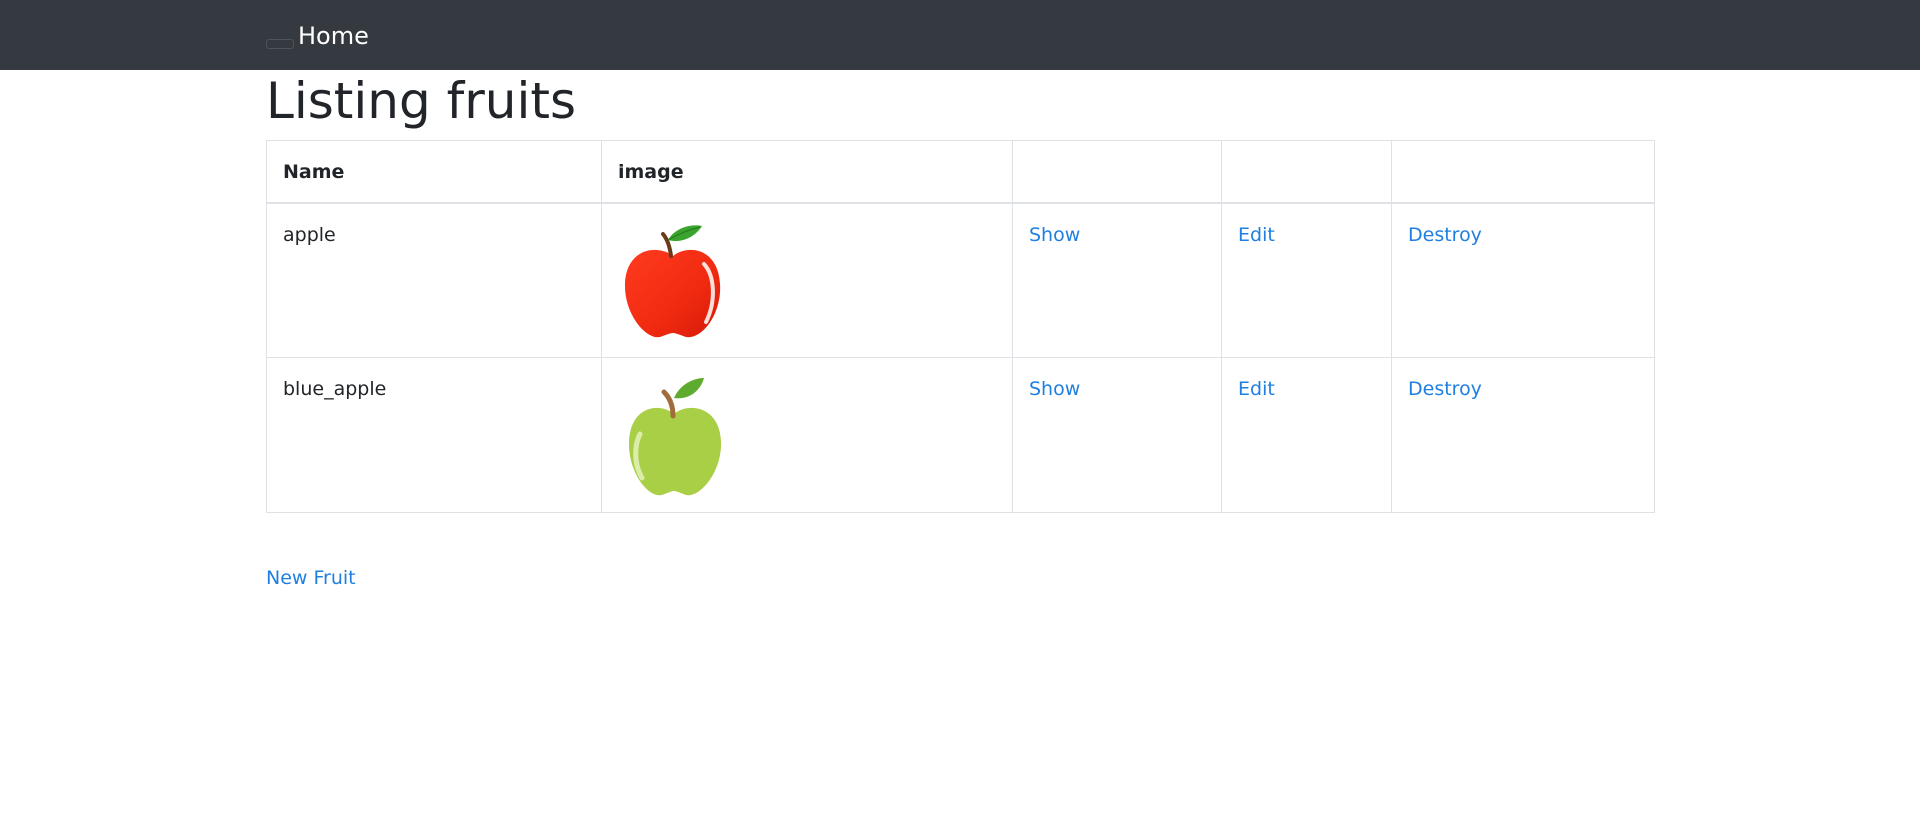 This screenshot has height=822, width=1920. Describe the element at coordinates (333, 36) in the screenshot. I see `home-link: Home` at that location.